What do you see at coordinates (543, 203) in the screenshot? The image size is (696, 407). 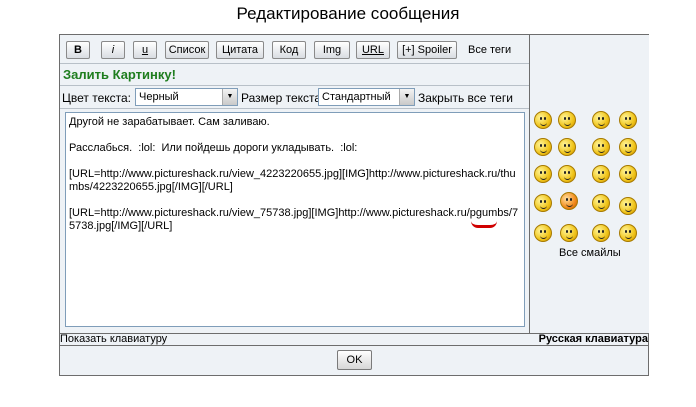 I see `surprised-icon` at bounding box center [543, 203].